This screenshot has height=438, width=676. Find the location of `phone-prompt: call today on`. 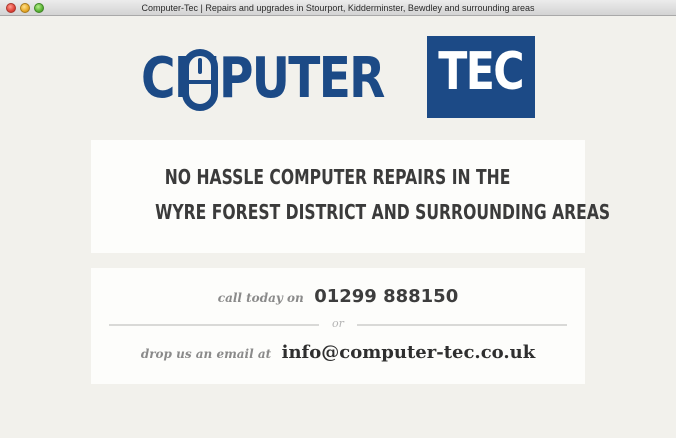

phone-prompt: call today on is located at coordinates (260, 298).